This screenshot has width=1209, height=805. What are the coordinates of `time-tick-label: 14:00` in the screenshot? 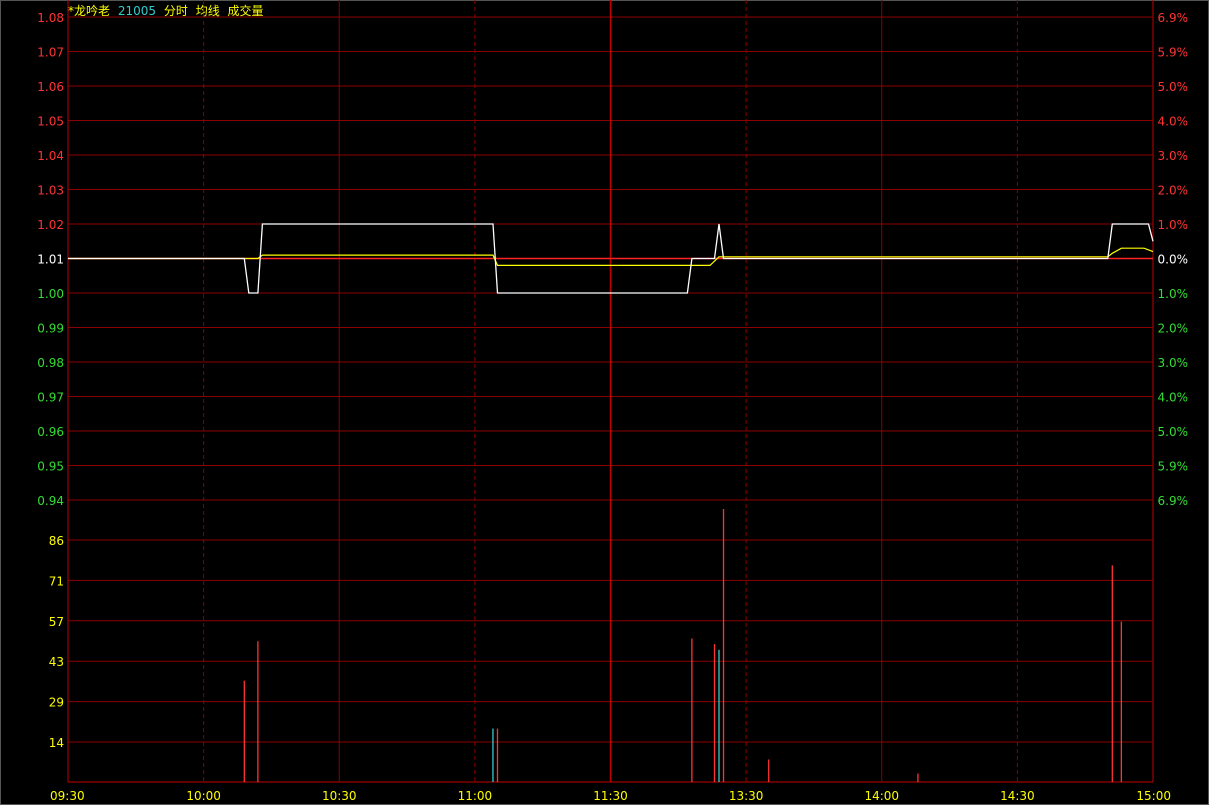 It's located at (881, 796).